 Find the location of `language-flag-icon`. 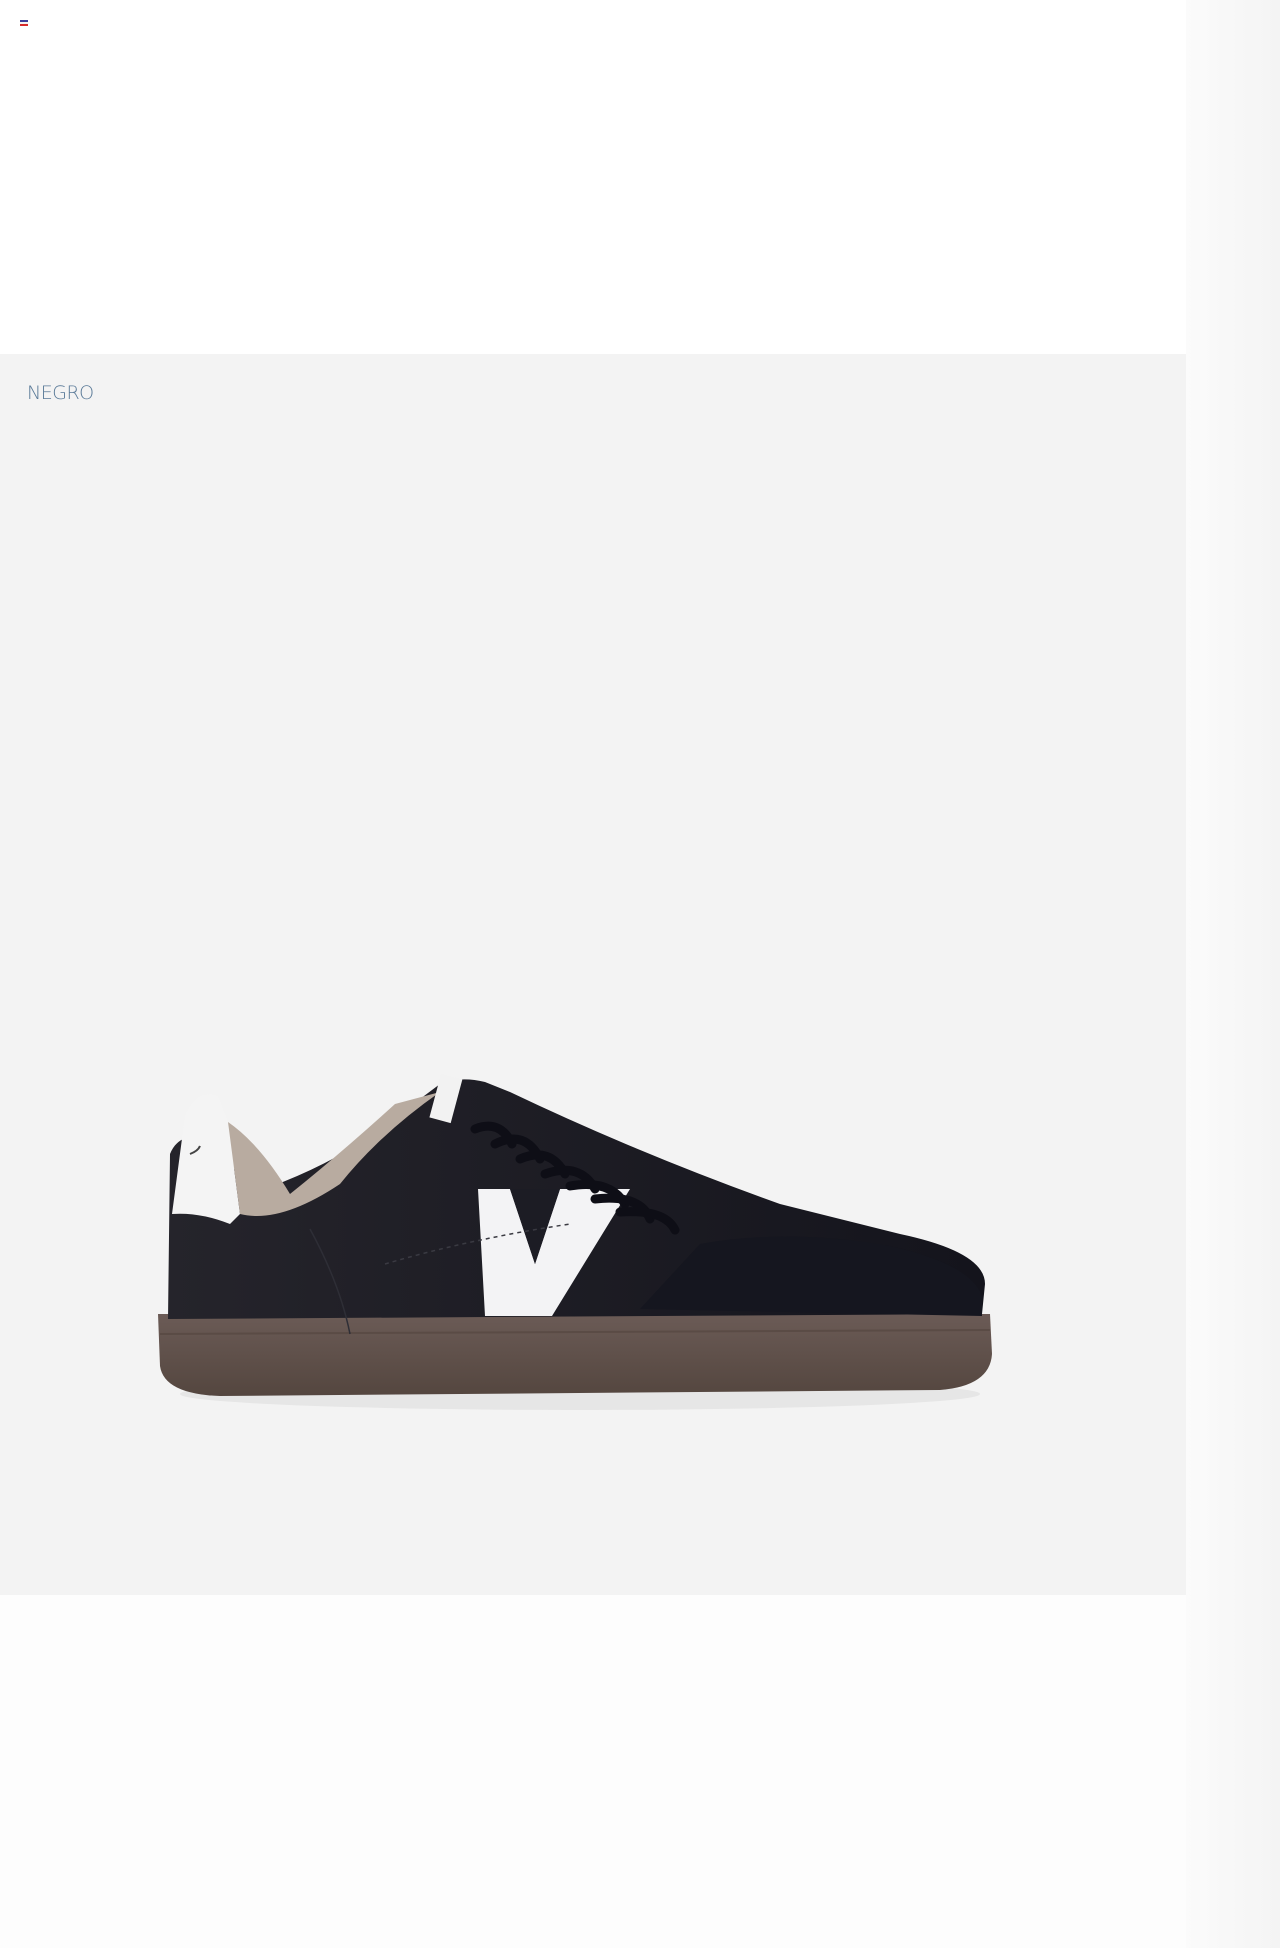

language-flag-icon is located at coordinates (24, 23).